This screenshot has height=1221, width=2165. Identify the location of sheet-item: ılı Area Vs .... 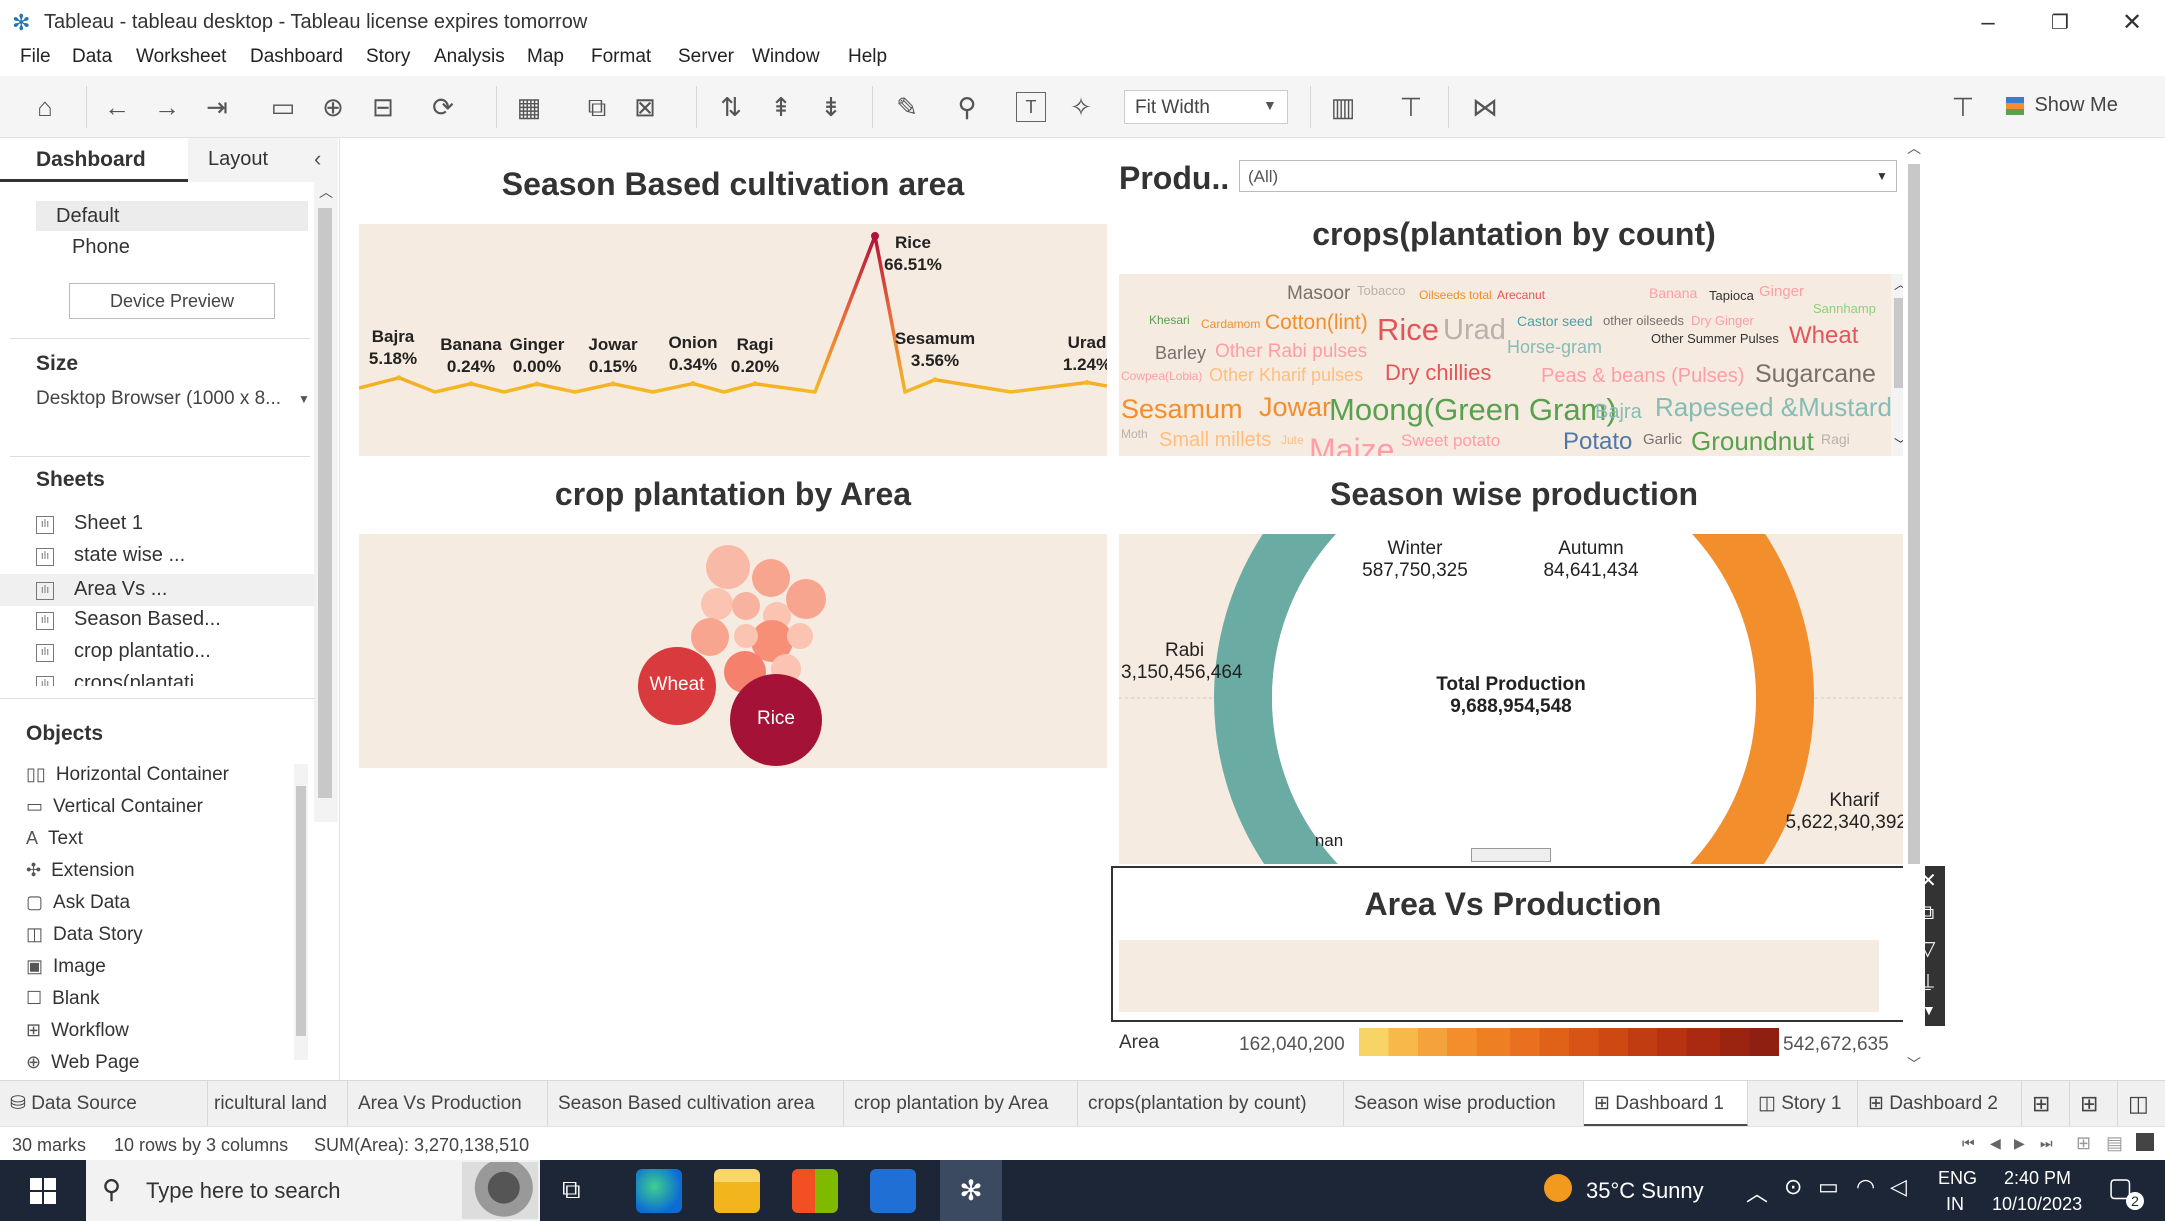
(157, 590).